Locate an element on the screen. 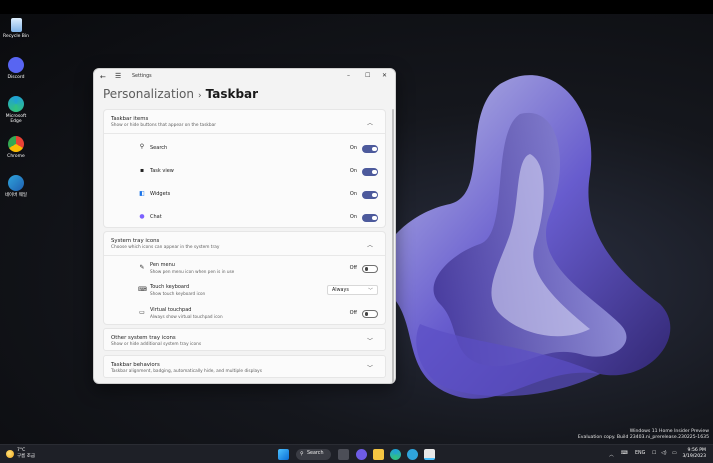 This screenshot has width=713, height=463. breadcrumb-parent: Personalization is located at coordinates (148, 94).